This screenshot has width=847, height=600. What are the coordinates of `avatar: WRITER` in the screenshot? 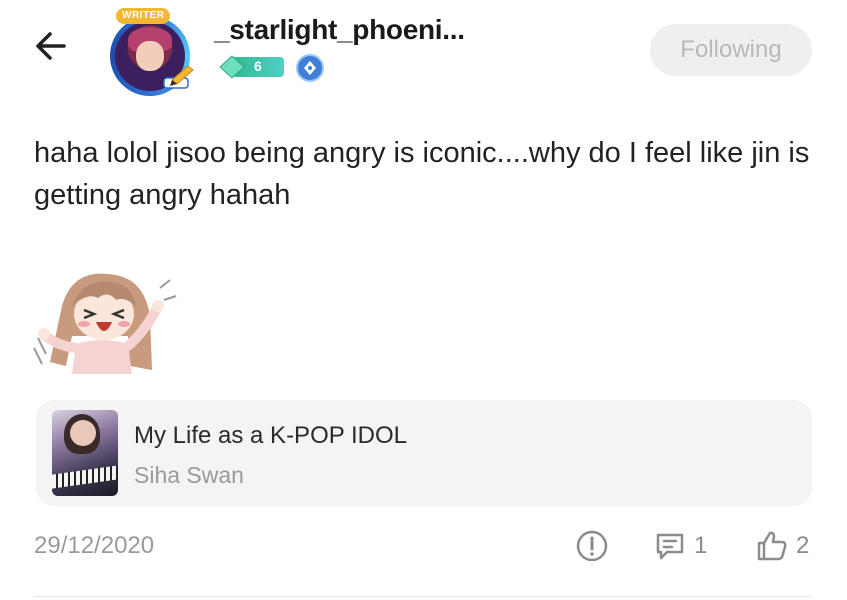 It's located at (150, 52).